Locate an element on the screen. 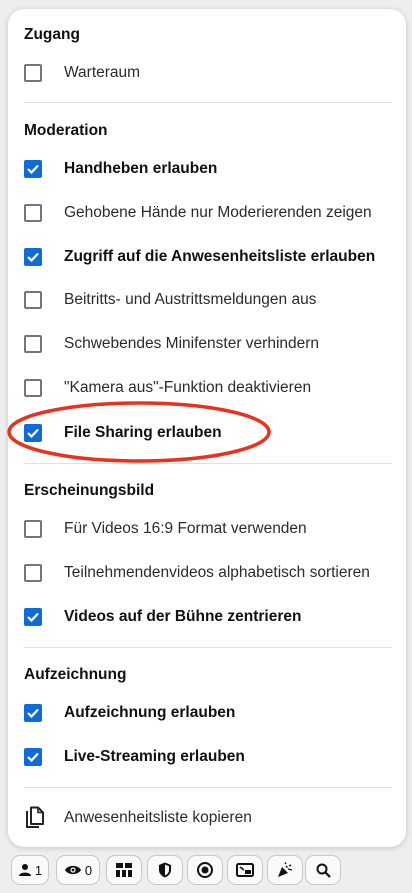  screen-share-button is located at coordinates (245, 870).